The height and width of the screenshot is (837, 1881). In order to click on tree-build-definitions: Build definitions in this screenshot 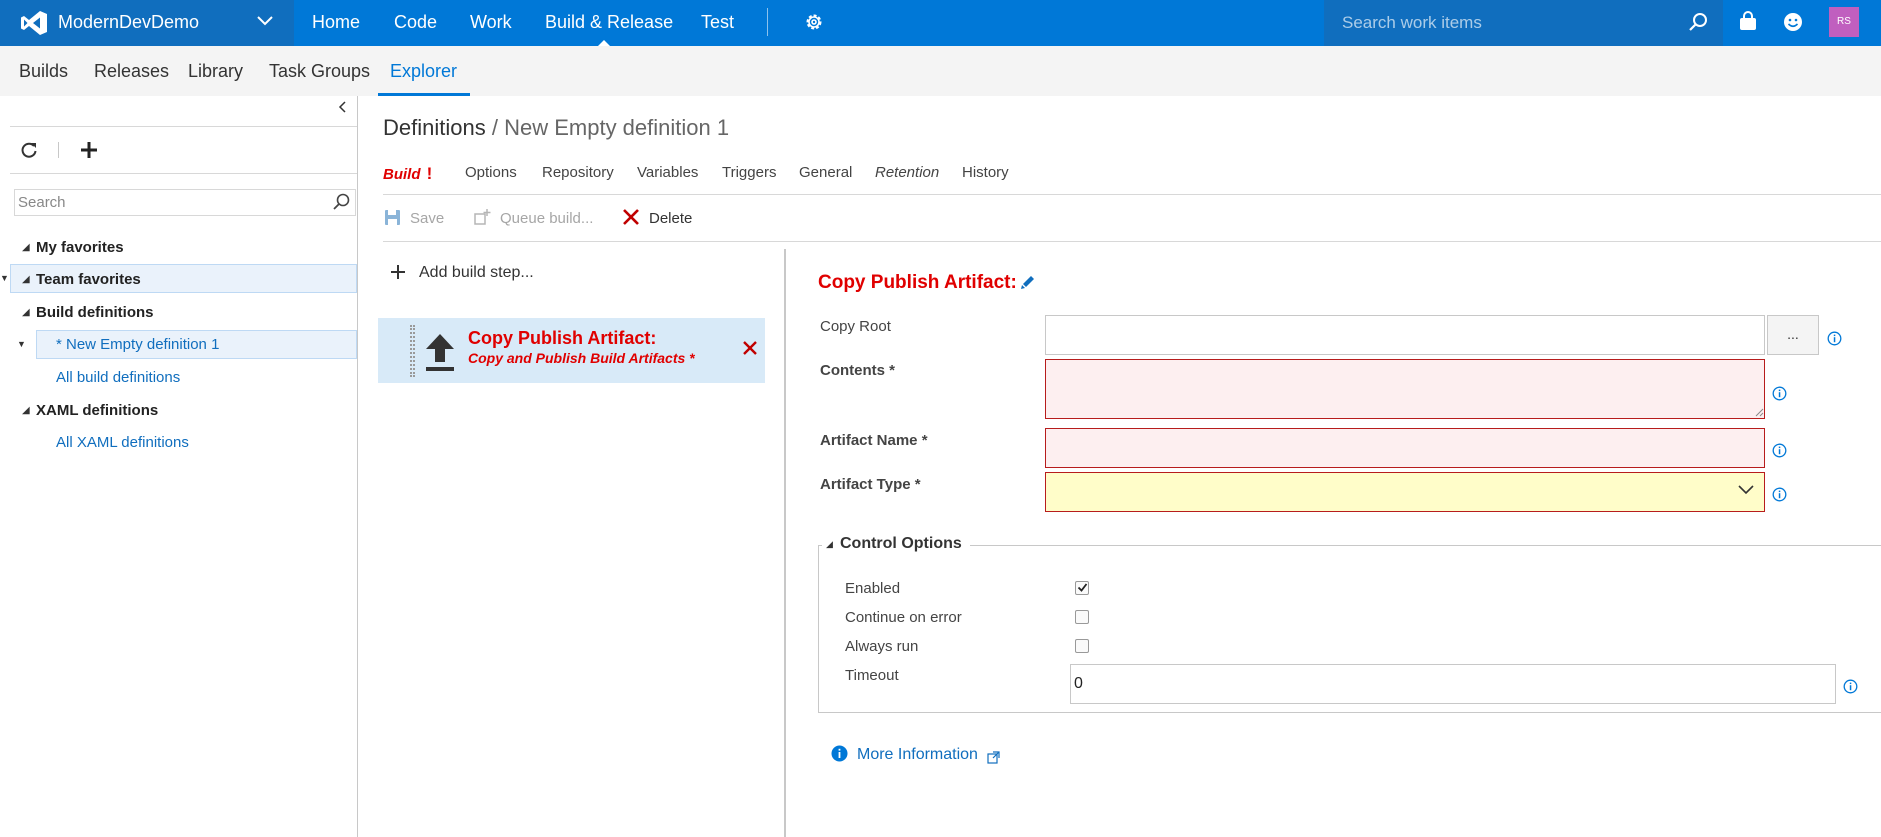, I will do `click(95, 312)`.